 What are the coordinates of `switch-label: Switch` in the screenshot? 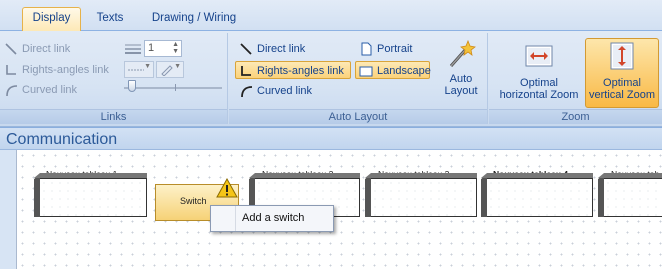 It's located at (193, 201).